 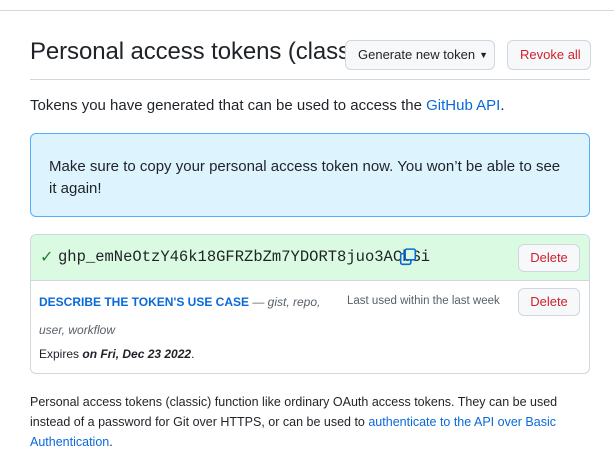 I want to click on generate-token-label: Generate new token, so click(x=417, y=54).